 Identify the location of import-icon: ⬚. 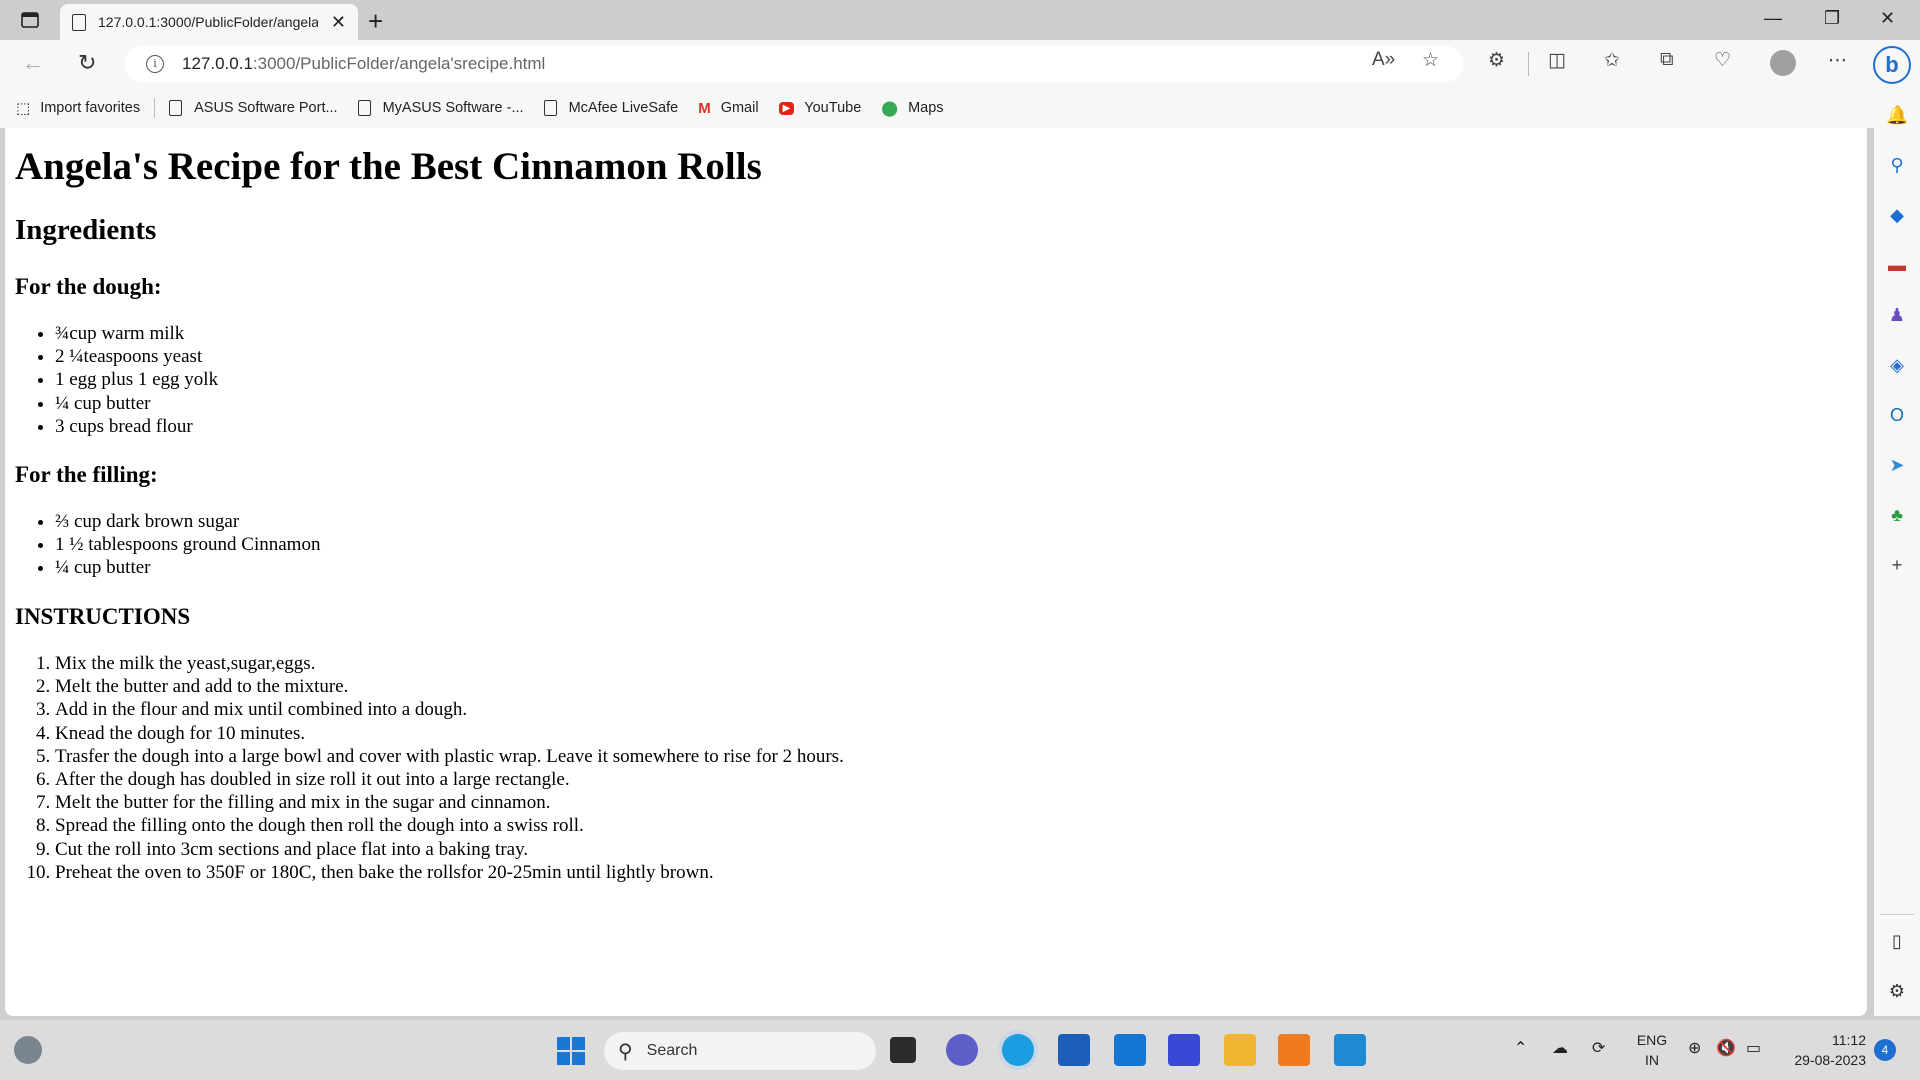
(23, 108).